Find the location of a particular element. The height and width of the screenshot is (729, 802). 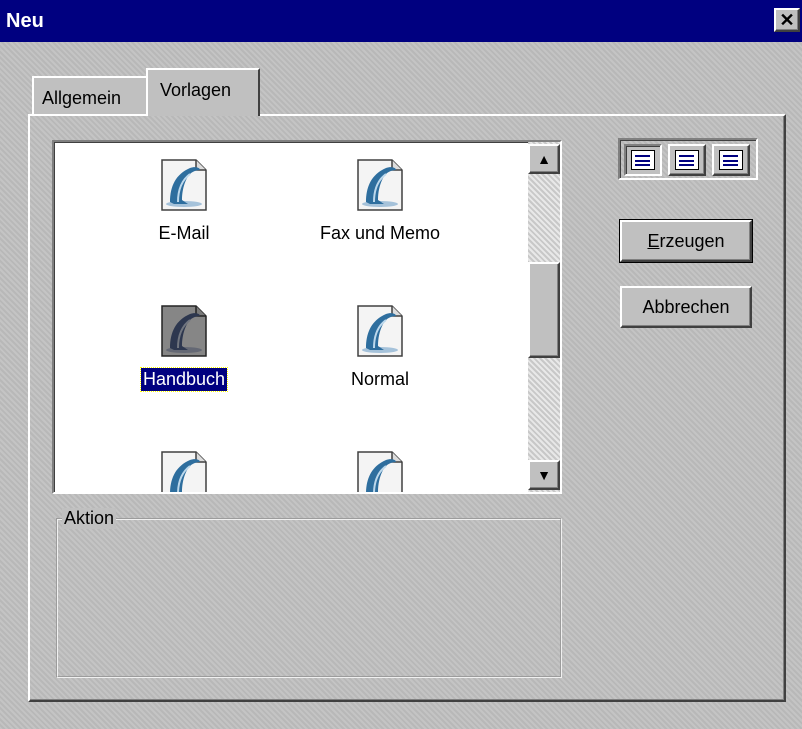

tab-allgemein: Allgemein is located at coordinates (90, 95).